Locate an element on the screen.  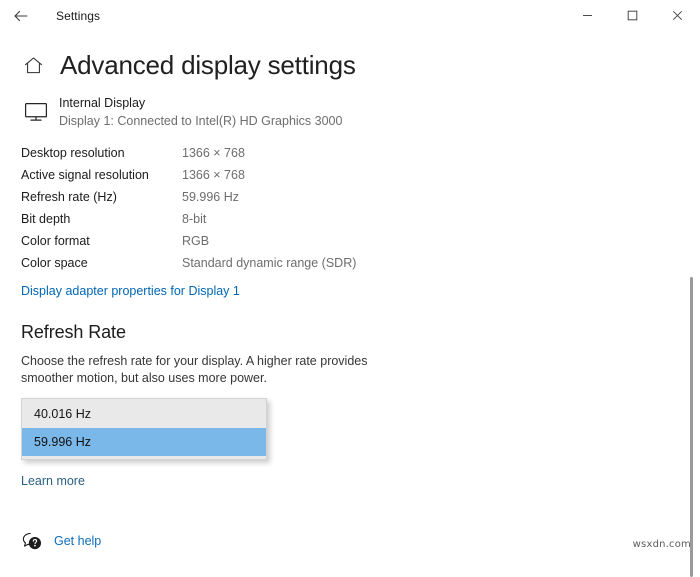
spec-value: Standard dynamic range (SDR) is located at coordinates (269, 263).